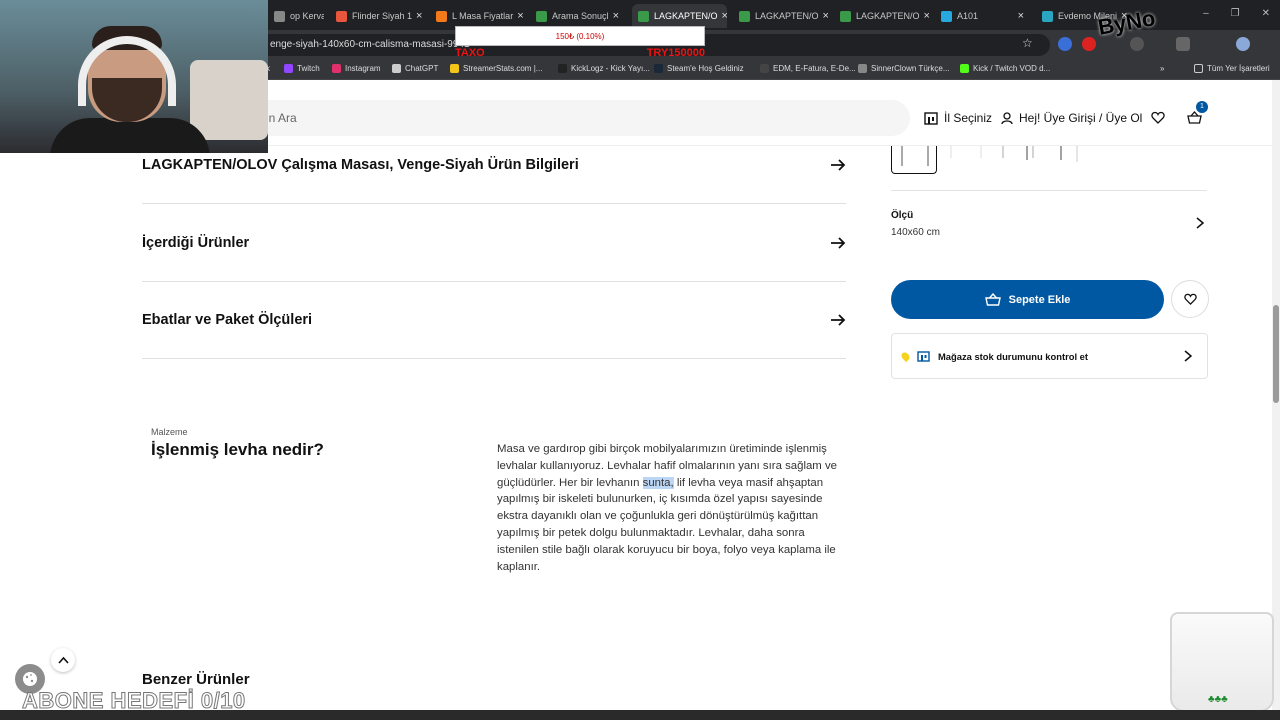 This screenshot has width=1280, height=720. What do you see at coordinates (1027, 43) in the screenshot?
I see `bookmark-star-icon: ☆` at bounding box center [1027, 43].